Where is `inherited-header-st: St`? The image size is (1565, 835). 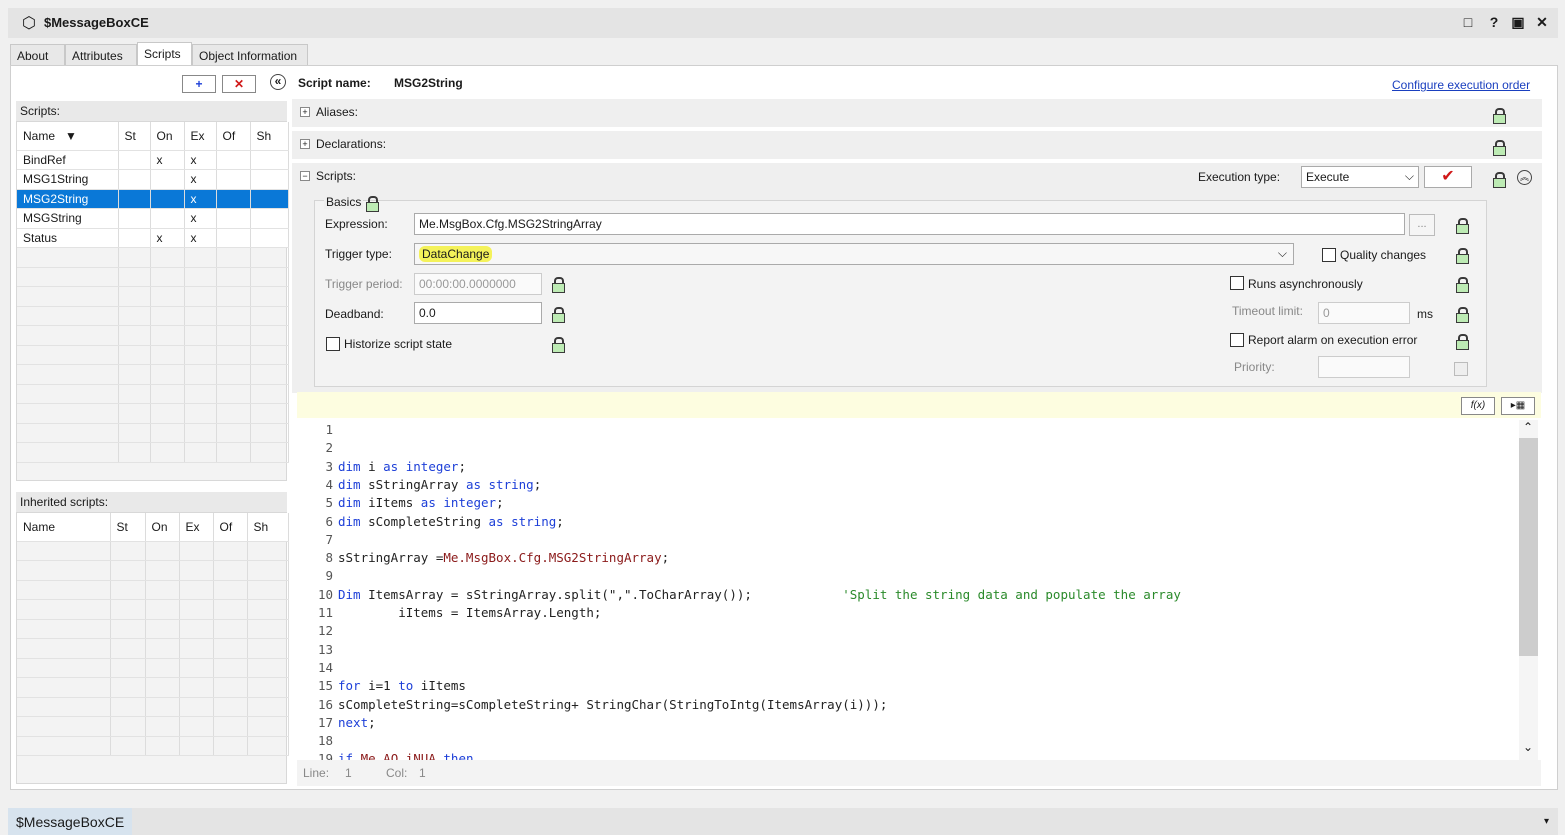
inherited-header-st: St is located at coordinates (128, 527).